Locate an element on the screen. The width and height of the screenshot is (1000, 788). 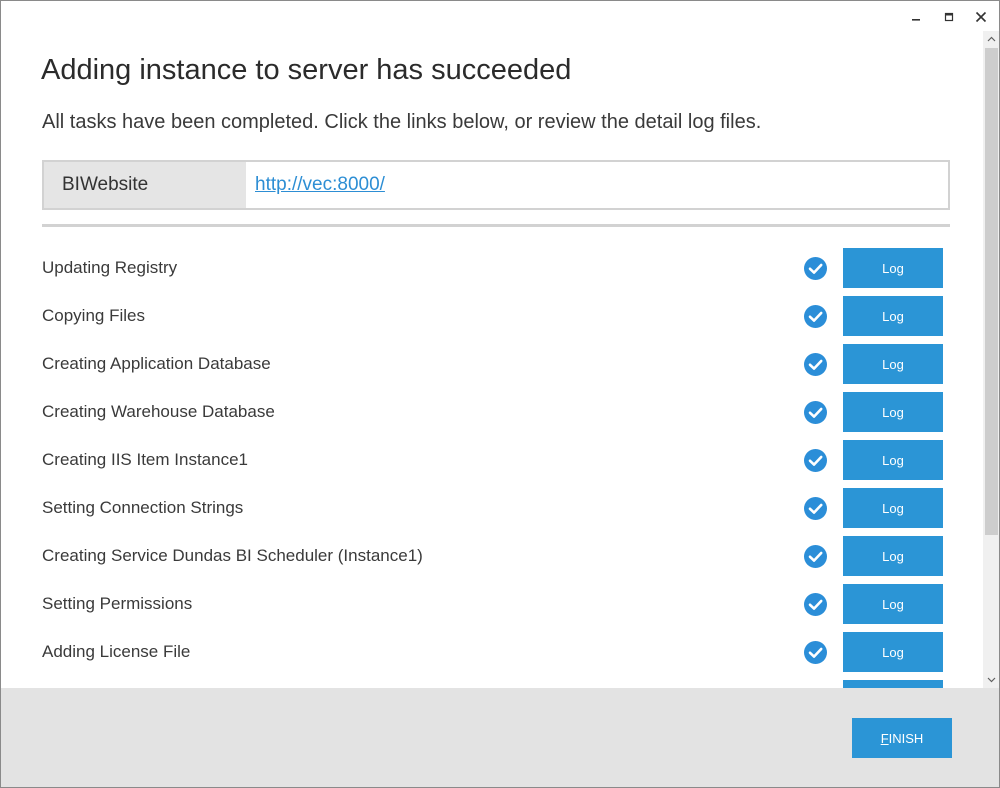
scroll-down-button is located at coordinates (991, 680).